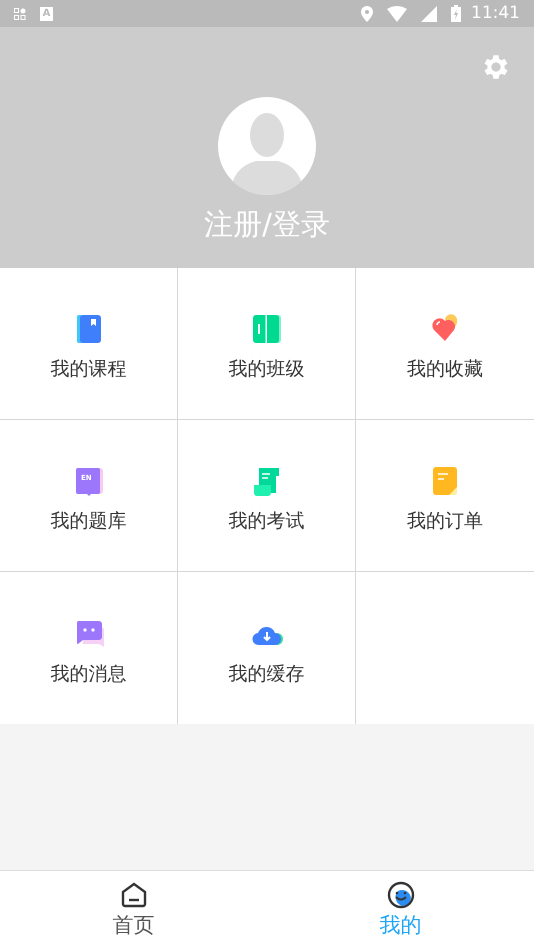 This screenshot has width=534, height=950. What do you see at coordinates (134, 895) in the screenshot?
I see `home-icon` at bounding box center [134, 895].